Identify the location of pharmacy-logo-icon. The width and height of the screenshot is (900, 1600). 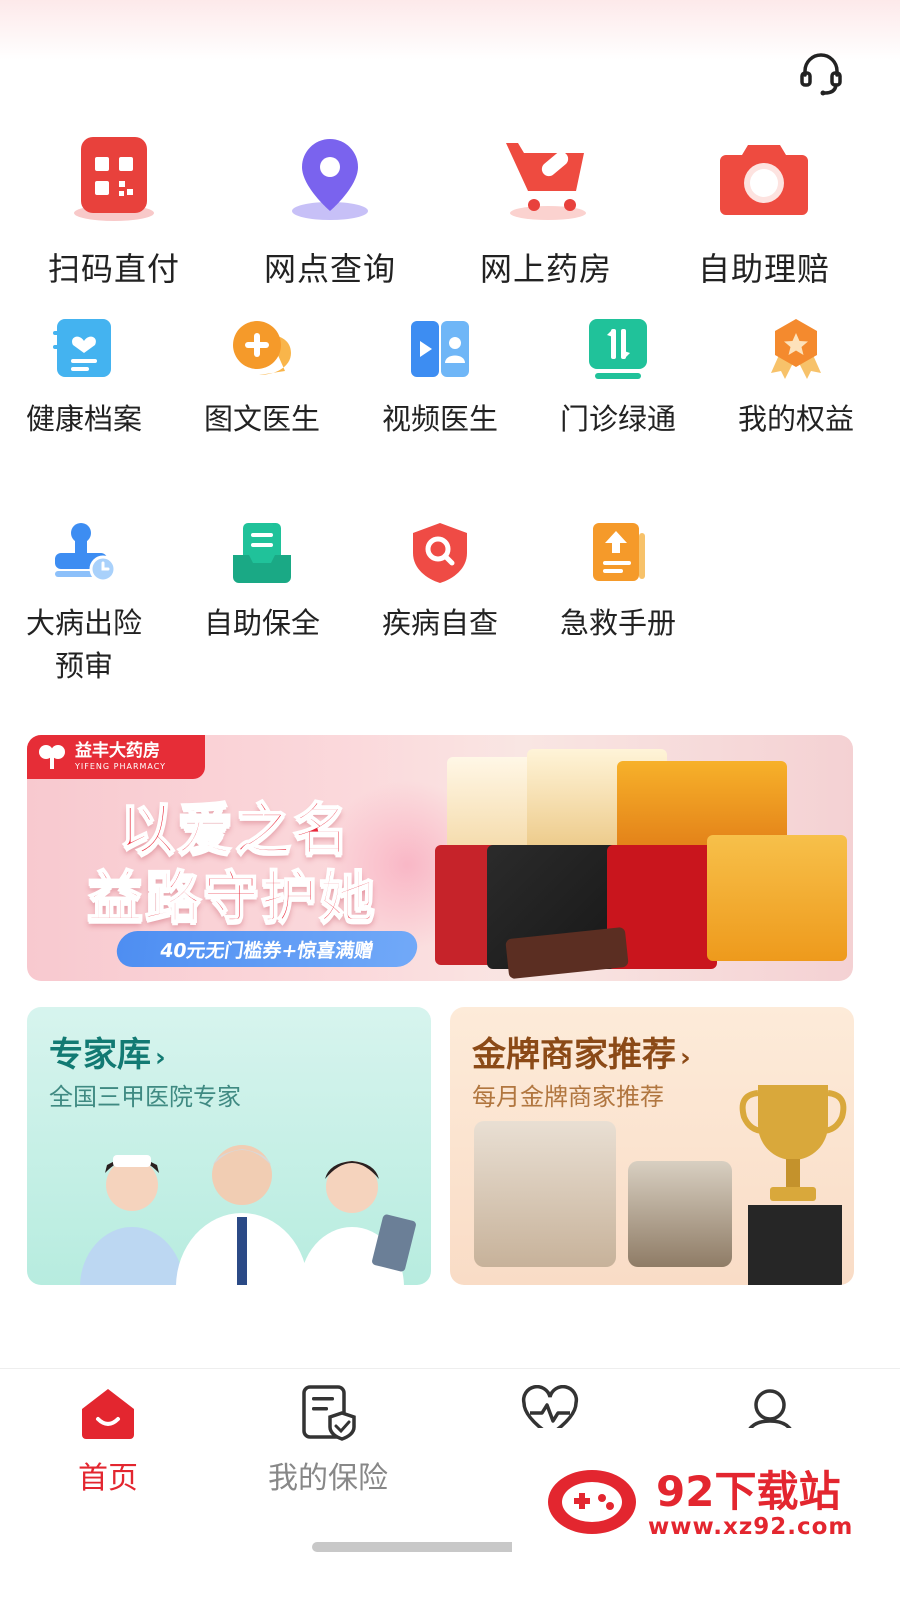
(52, 757).